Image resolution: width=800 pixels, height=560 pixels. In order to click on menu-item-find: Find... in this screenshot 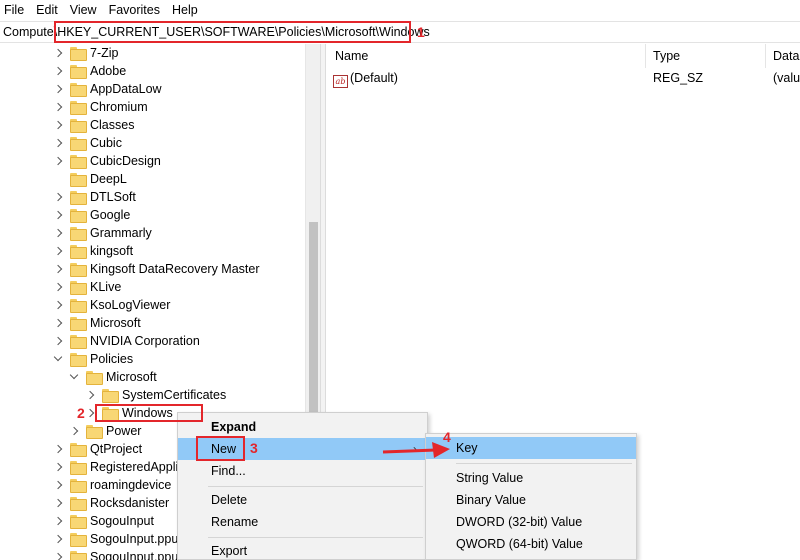, I will do `click(302, 471)`.